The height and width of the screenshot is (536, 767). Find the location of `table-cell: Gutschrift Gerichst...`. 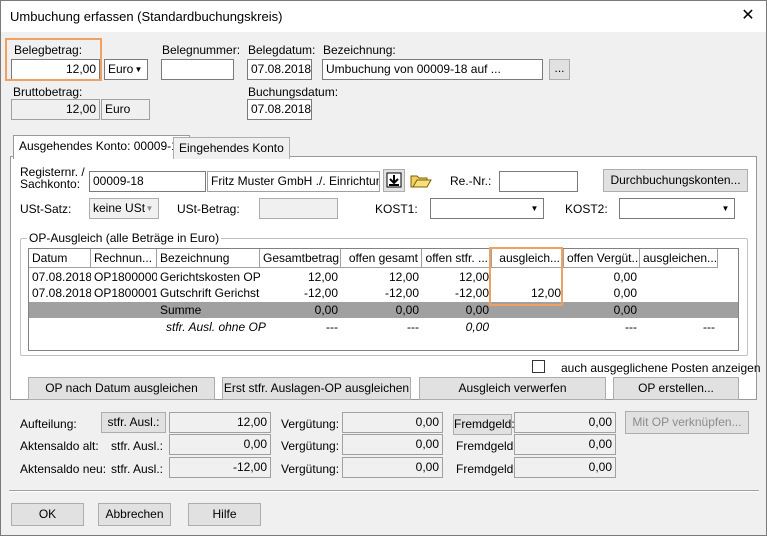

table-cell: Gutschrift Gerichst... is located at coordinates (208, 293).